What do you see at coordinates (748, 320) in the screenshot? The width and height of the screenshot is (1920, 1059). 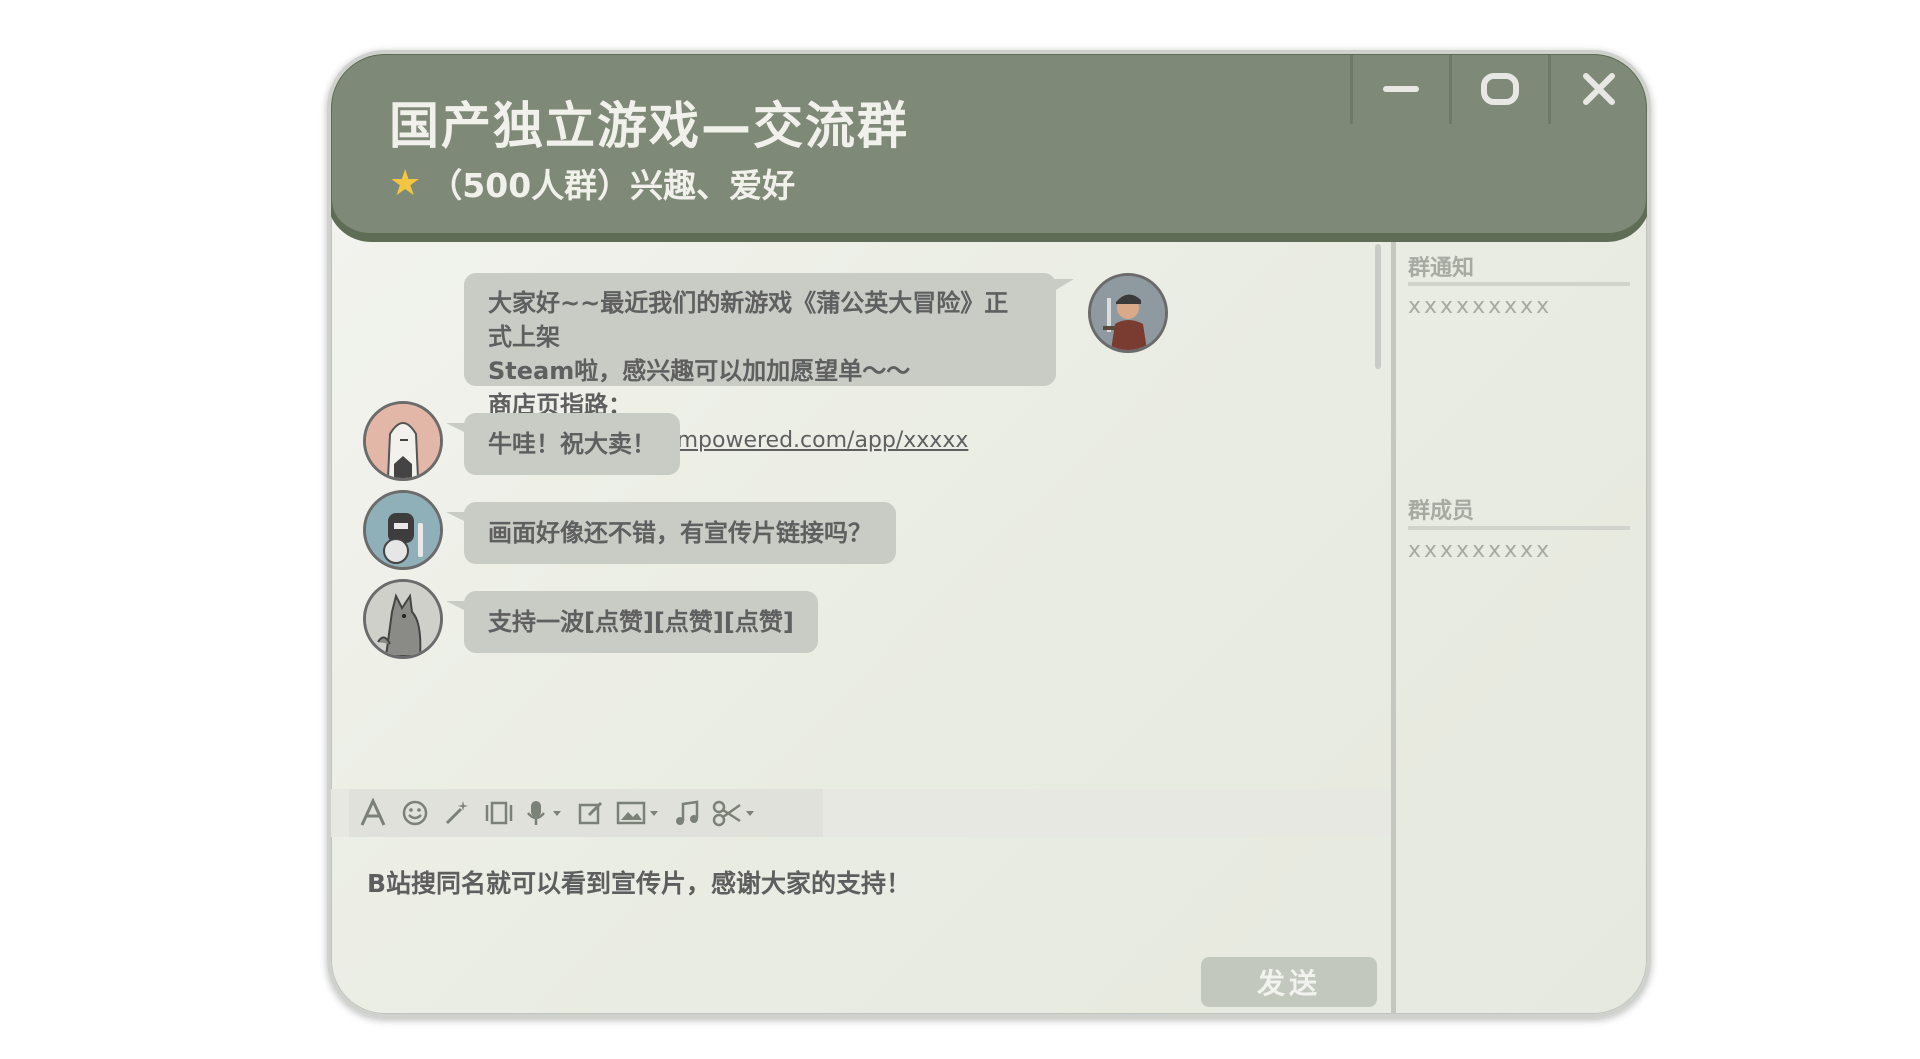 I see `message-line-1: 大家好~~最近我们的新游戏《蒲公英大冒险》正式上架` at bounding box center [748, 320].